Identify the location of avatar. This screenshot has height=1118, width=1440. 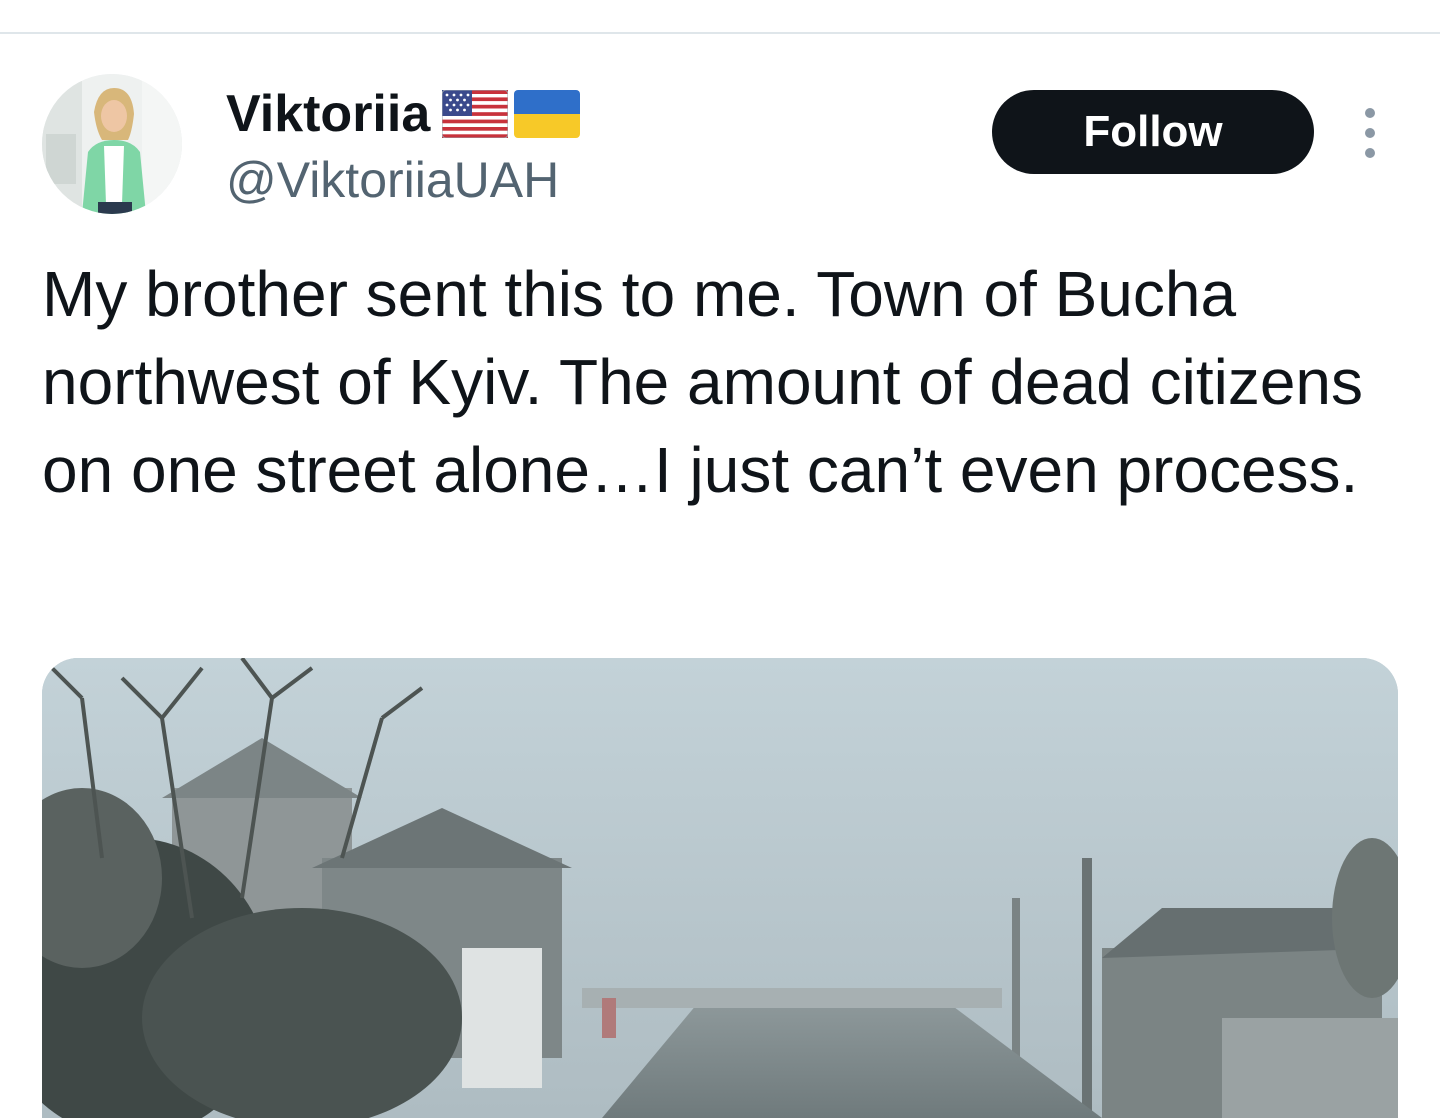
(112, 144).